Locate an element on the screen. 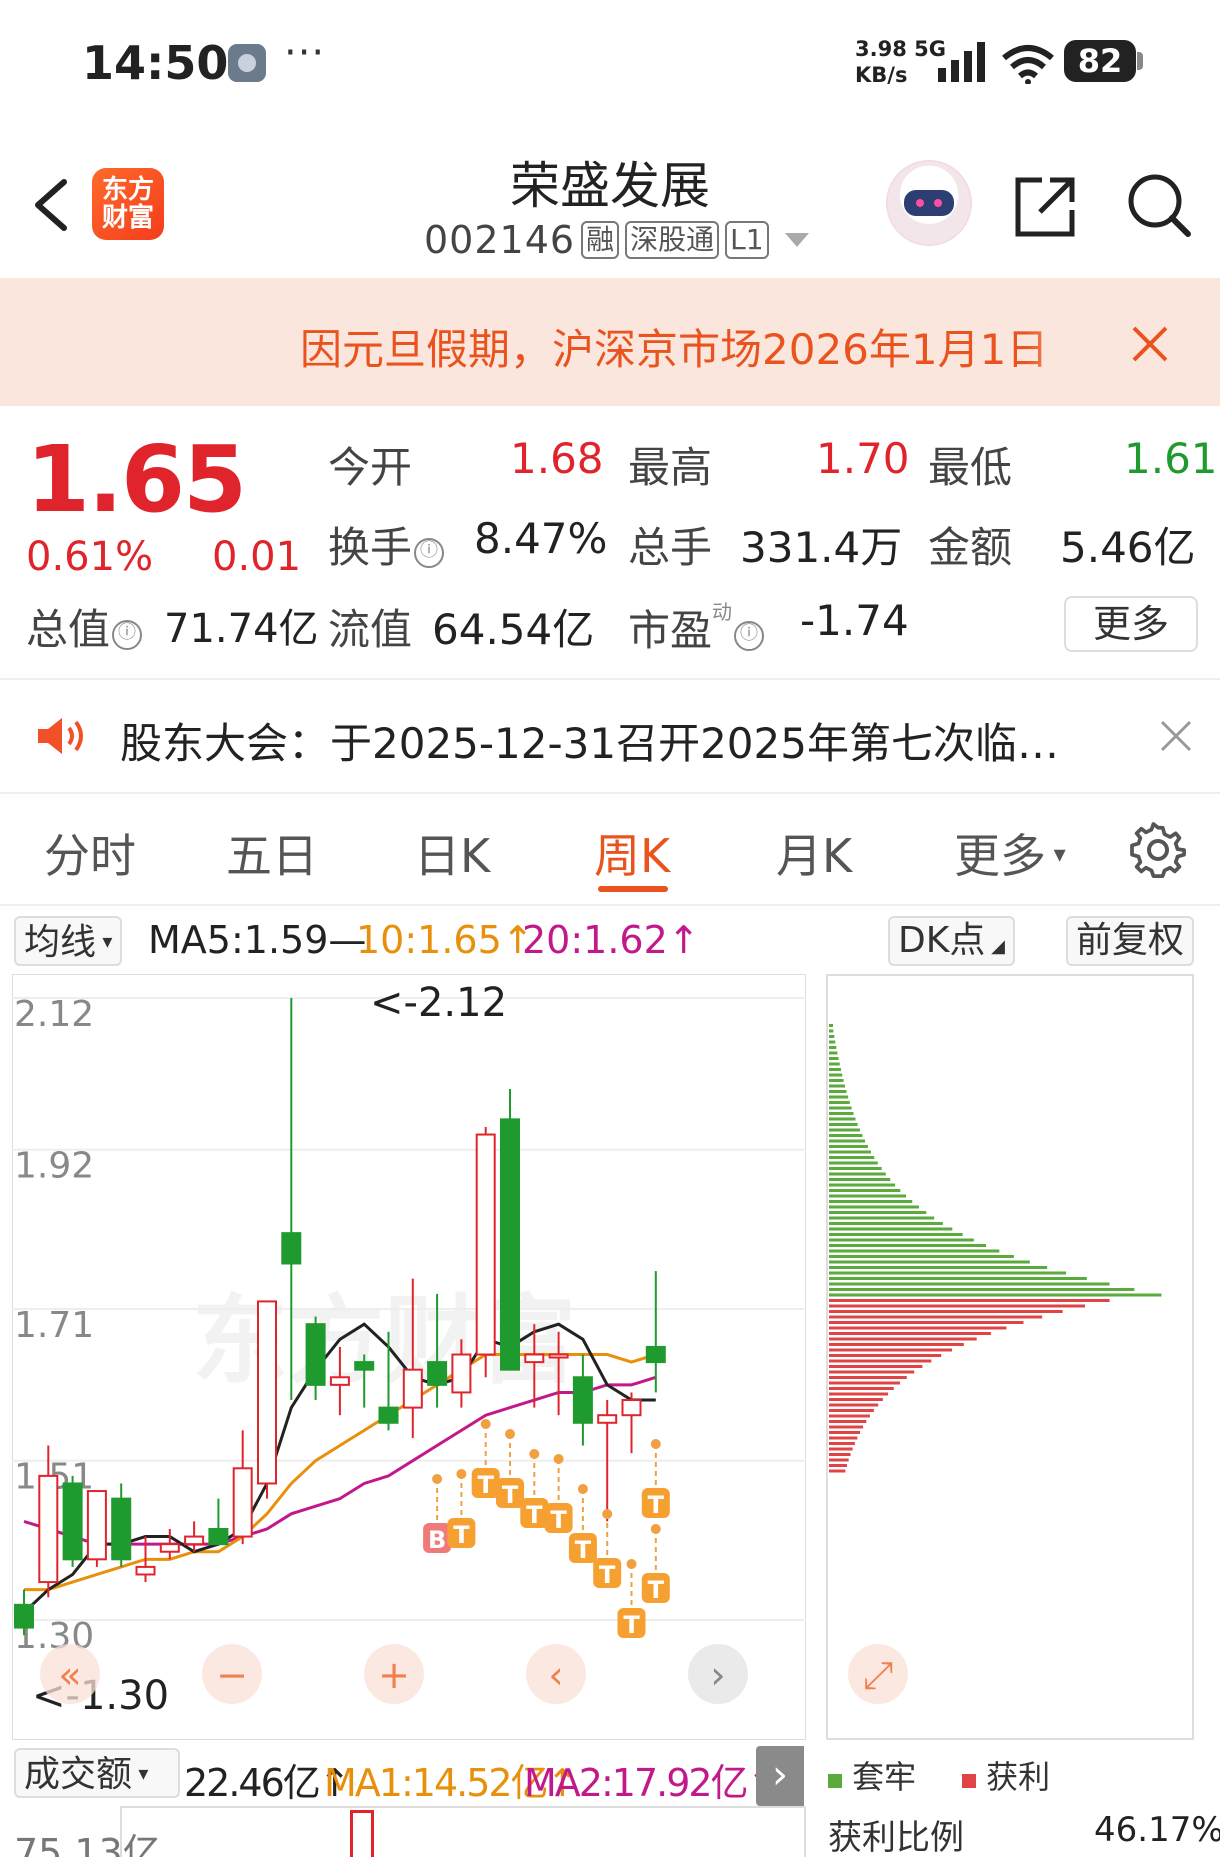  signal-icon is located at coordinates (961, 62).